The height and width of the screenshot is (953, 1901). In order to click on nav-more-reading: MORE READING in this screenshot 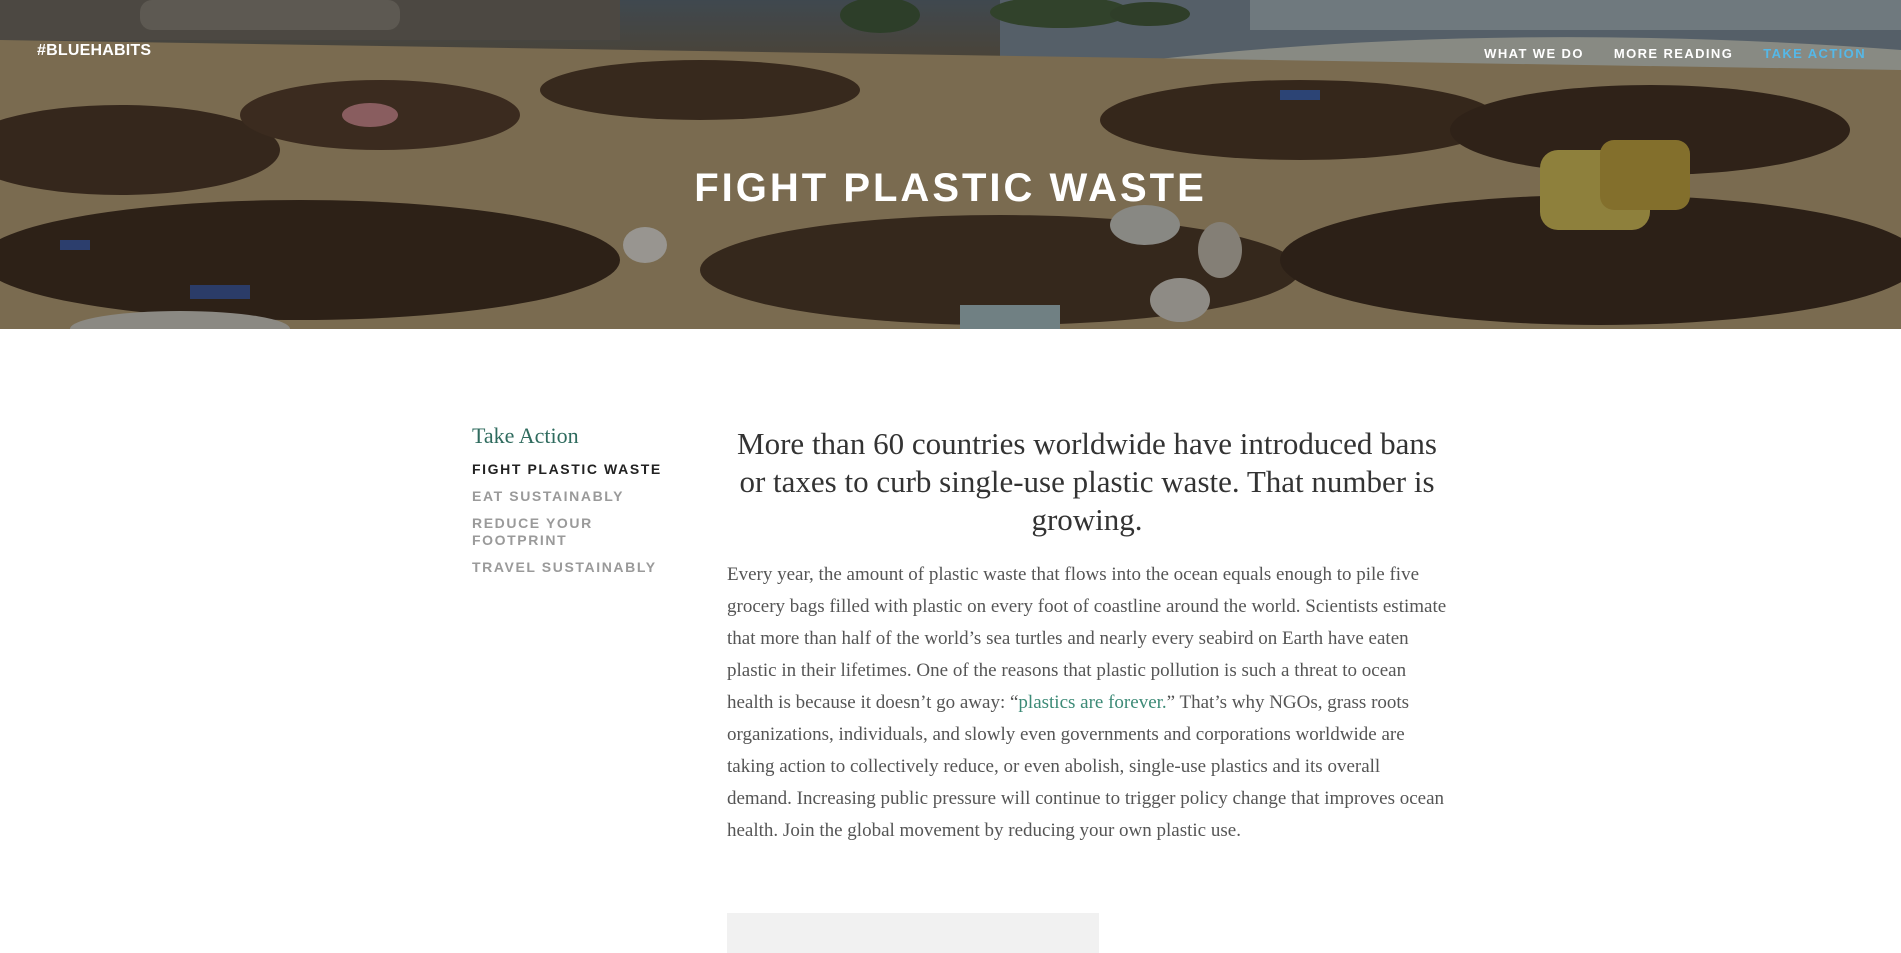, I will do `click(1673, 53)`.